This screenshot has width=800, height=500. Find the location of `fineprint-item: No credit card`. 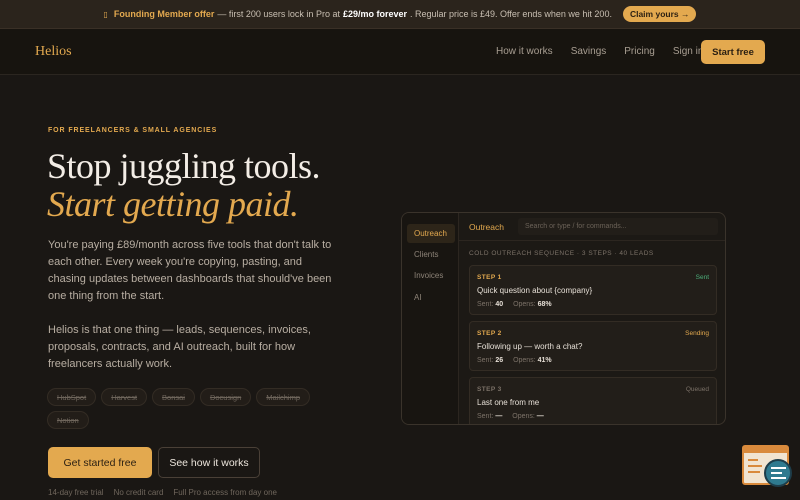

fineprint-item: No credit card is located at coordinates (138, 492).